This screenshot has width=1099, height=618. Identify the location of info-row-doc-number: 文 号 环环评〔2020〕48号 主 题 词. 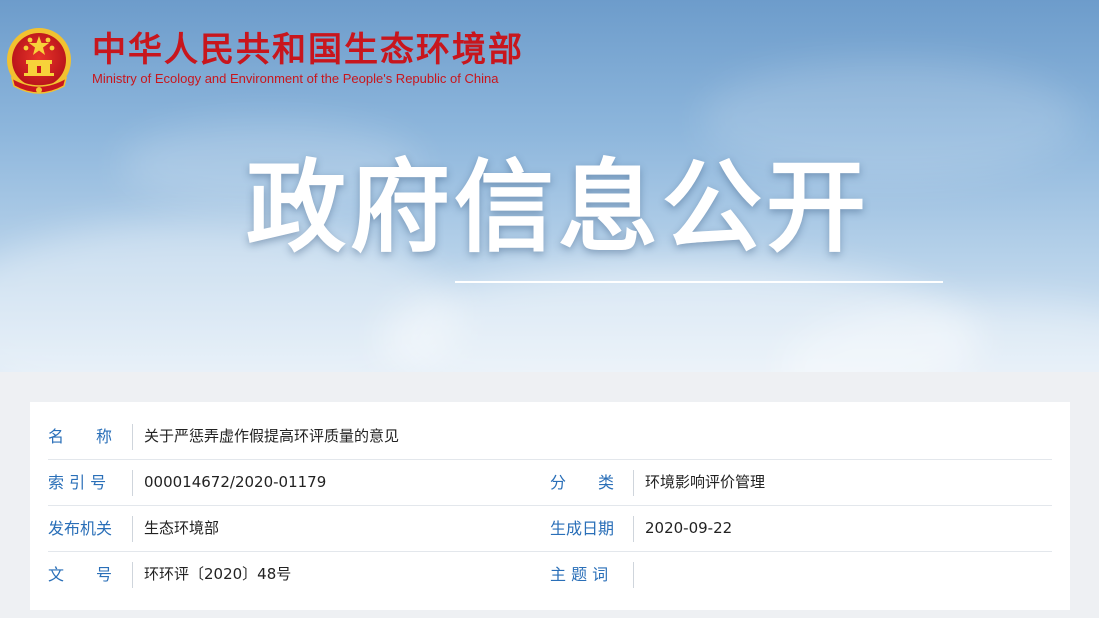
(550, 575).